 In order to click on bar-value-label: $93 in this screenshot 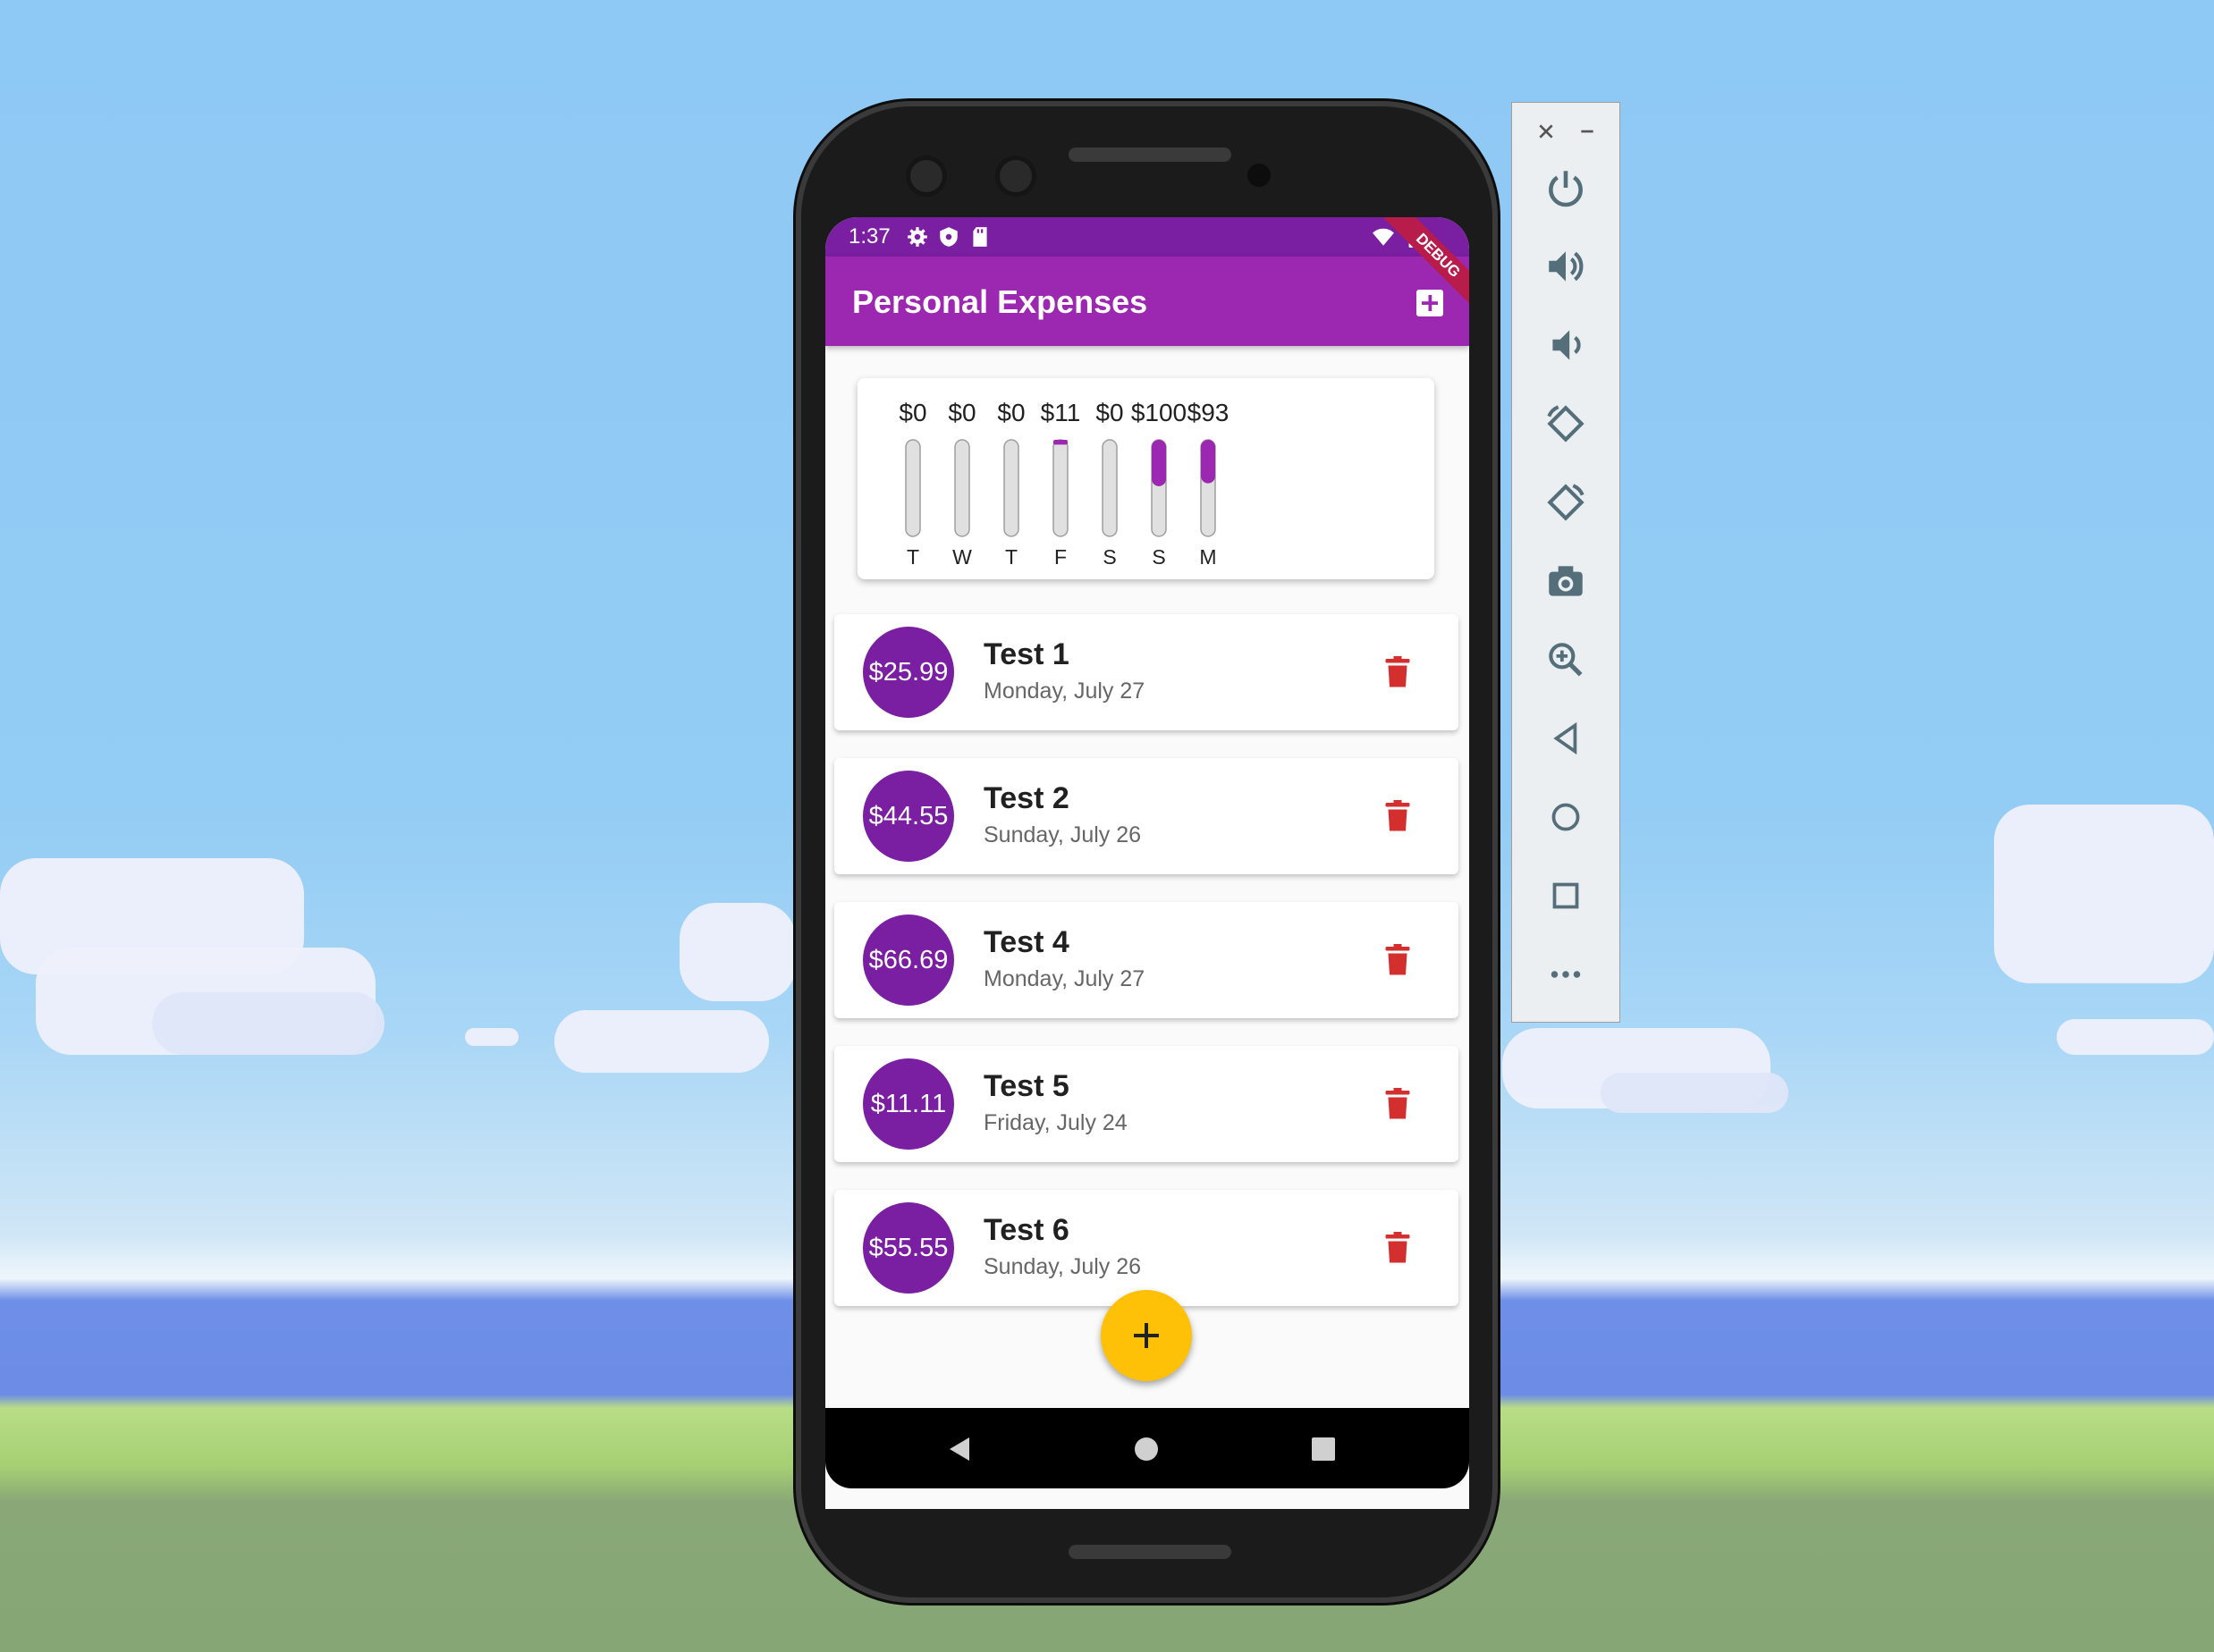, I will do `click(1208, 412)`.